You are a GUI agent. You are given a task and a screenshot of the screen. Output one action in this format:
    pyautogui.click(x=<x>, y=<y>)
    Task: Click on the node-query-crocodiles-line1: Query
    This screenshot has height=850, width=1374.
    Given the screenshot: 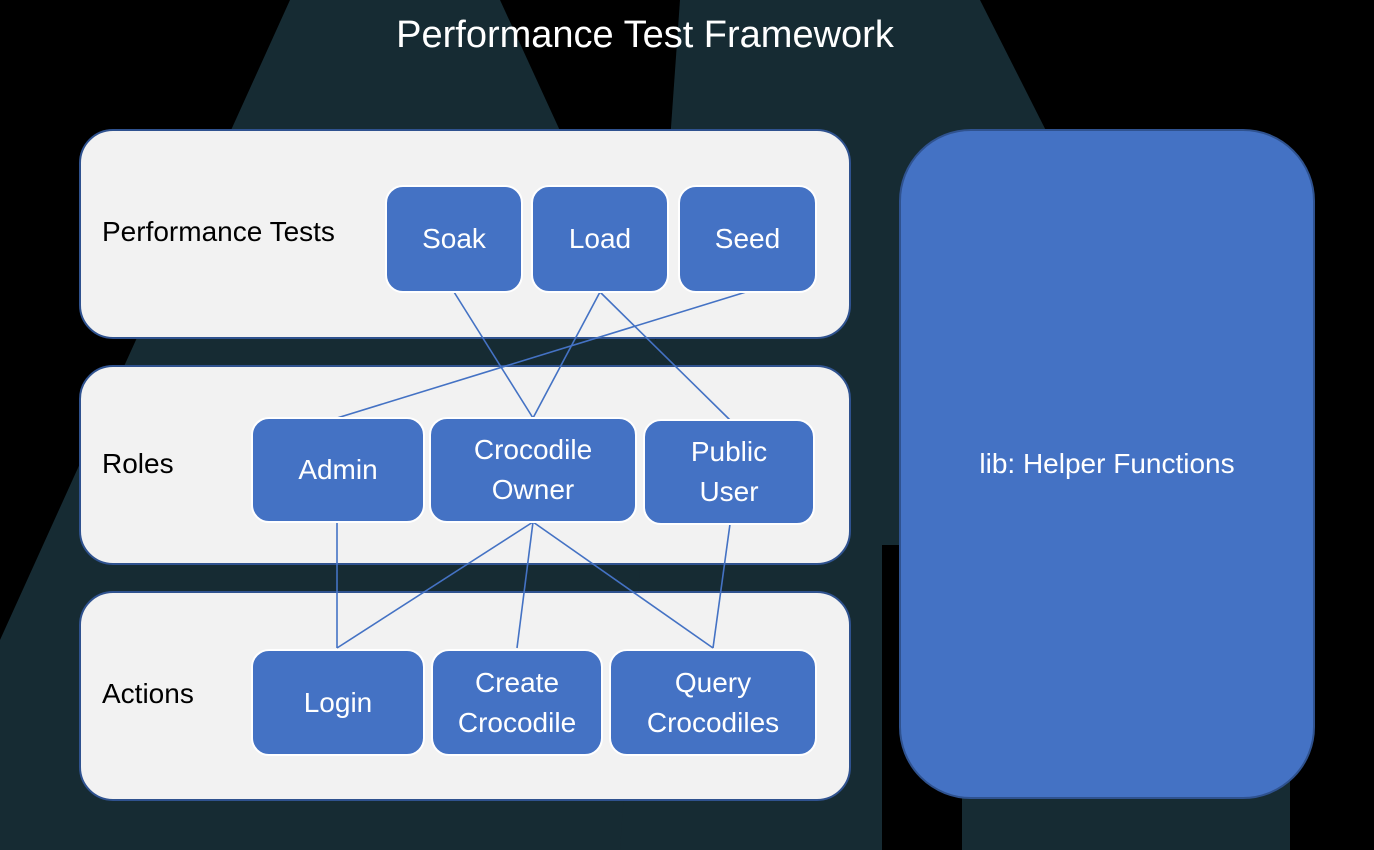 What is the action you would take?
    pyautogui.click(x=713, y=682)
    